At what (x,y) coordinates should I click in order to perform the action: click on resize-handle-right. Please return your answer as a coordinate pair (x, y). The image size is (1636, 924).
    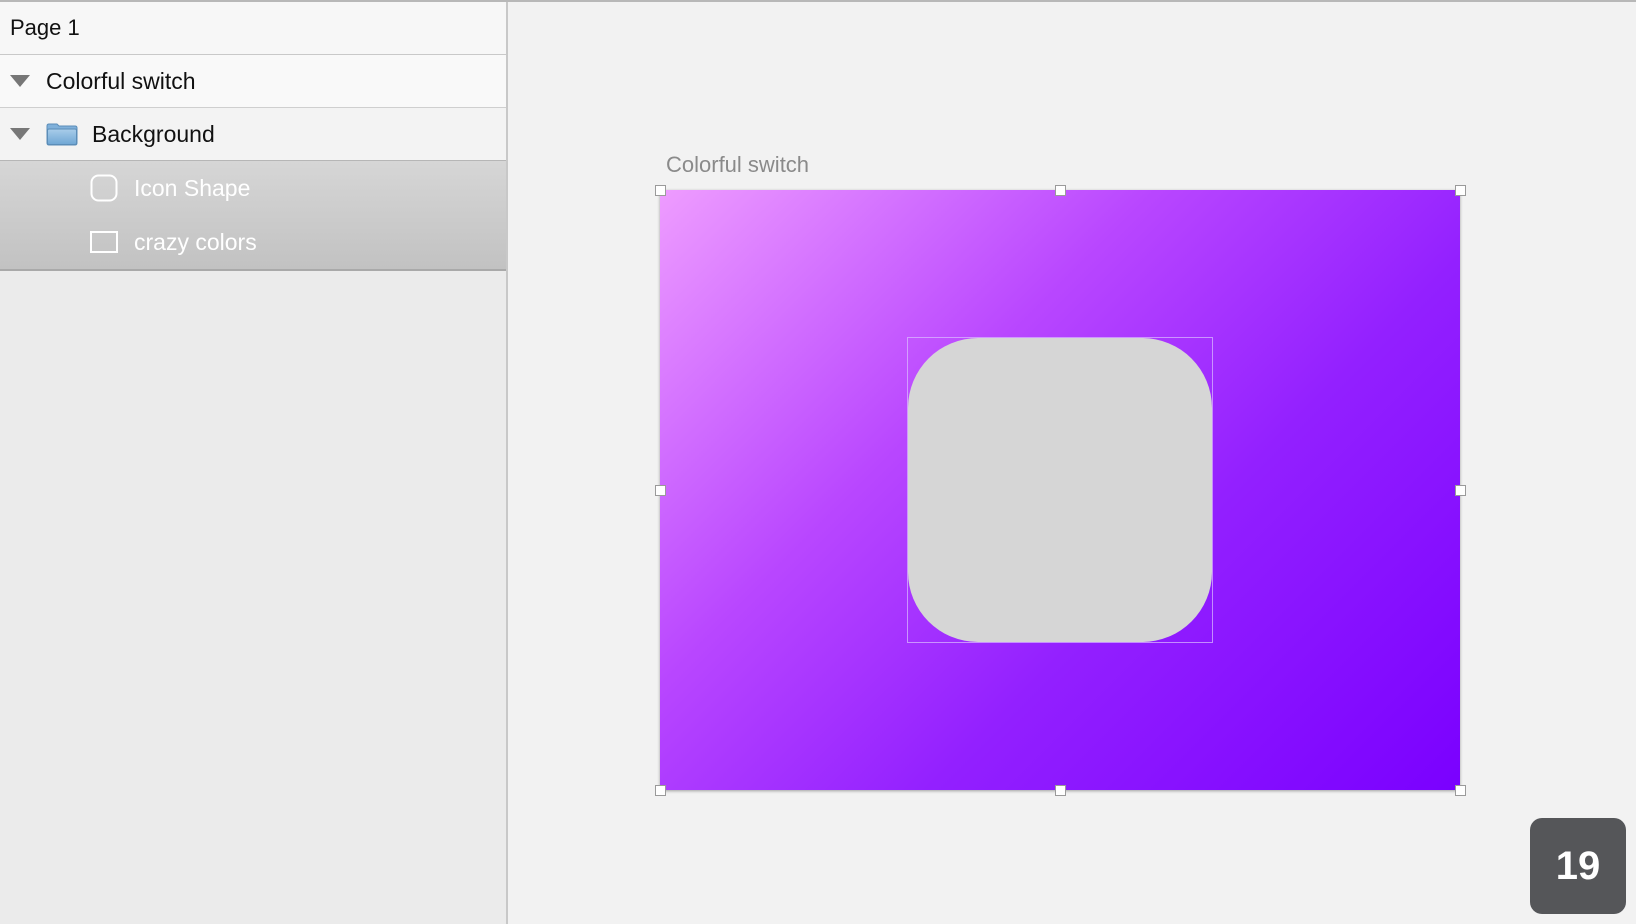
    Looking at the image, I should click on (1460, 490).